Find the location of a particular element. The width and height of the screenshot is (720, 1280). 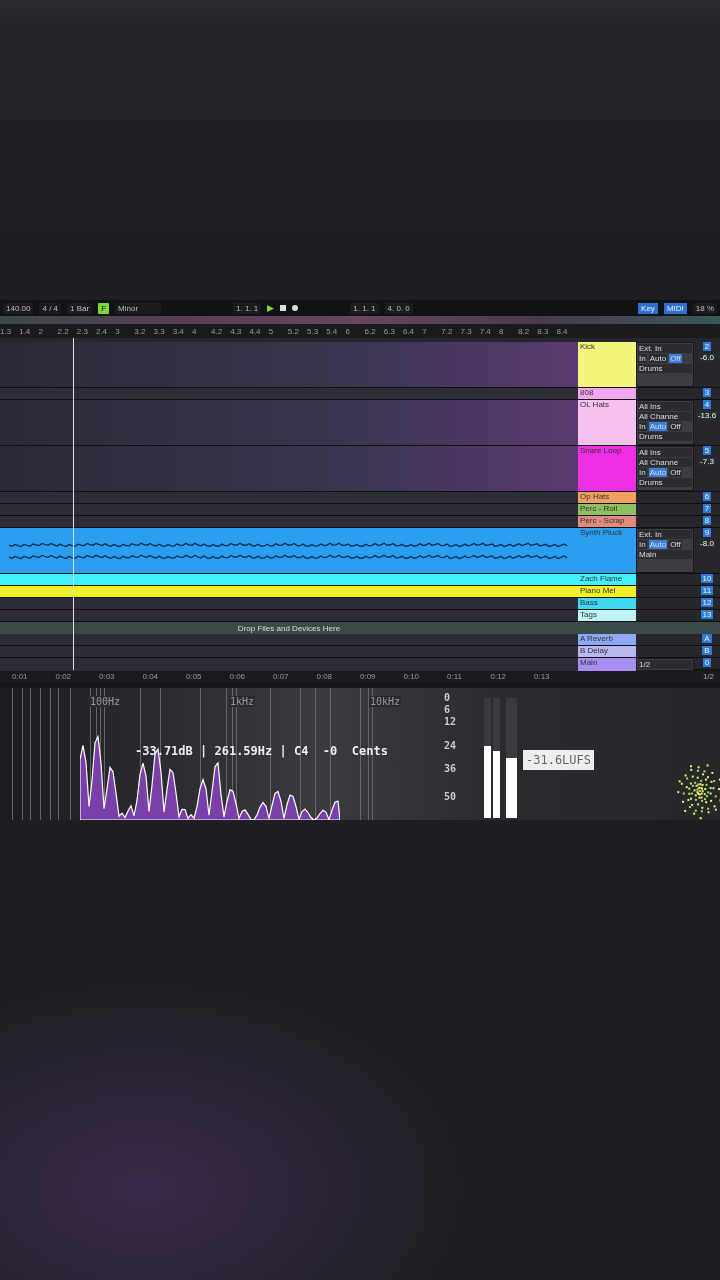

meter-scale-label: 0 is located at coordinates (447, 697).